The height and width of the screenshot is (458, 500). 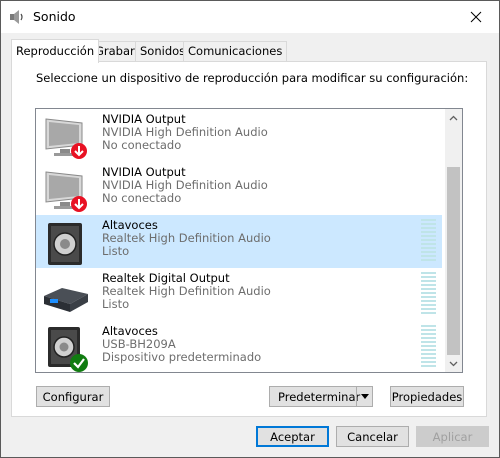 What do you see at coordinates (453, 261) in the screenshot?
I see `scrollbar-thumb` at bounding box center [453, 261].